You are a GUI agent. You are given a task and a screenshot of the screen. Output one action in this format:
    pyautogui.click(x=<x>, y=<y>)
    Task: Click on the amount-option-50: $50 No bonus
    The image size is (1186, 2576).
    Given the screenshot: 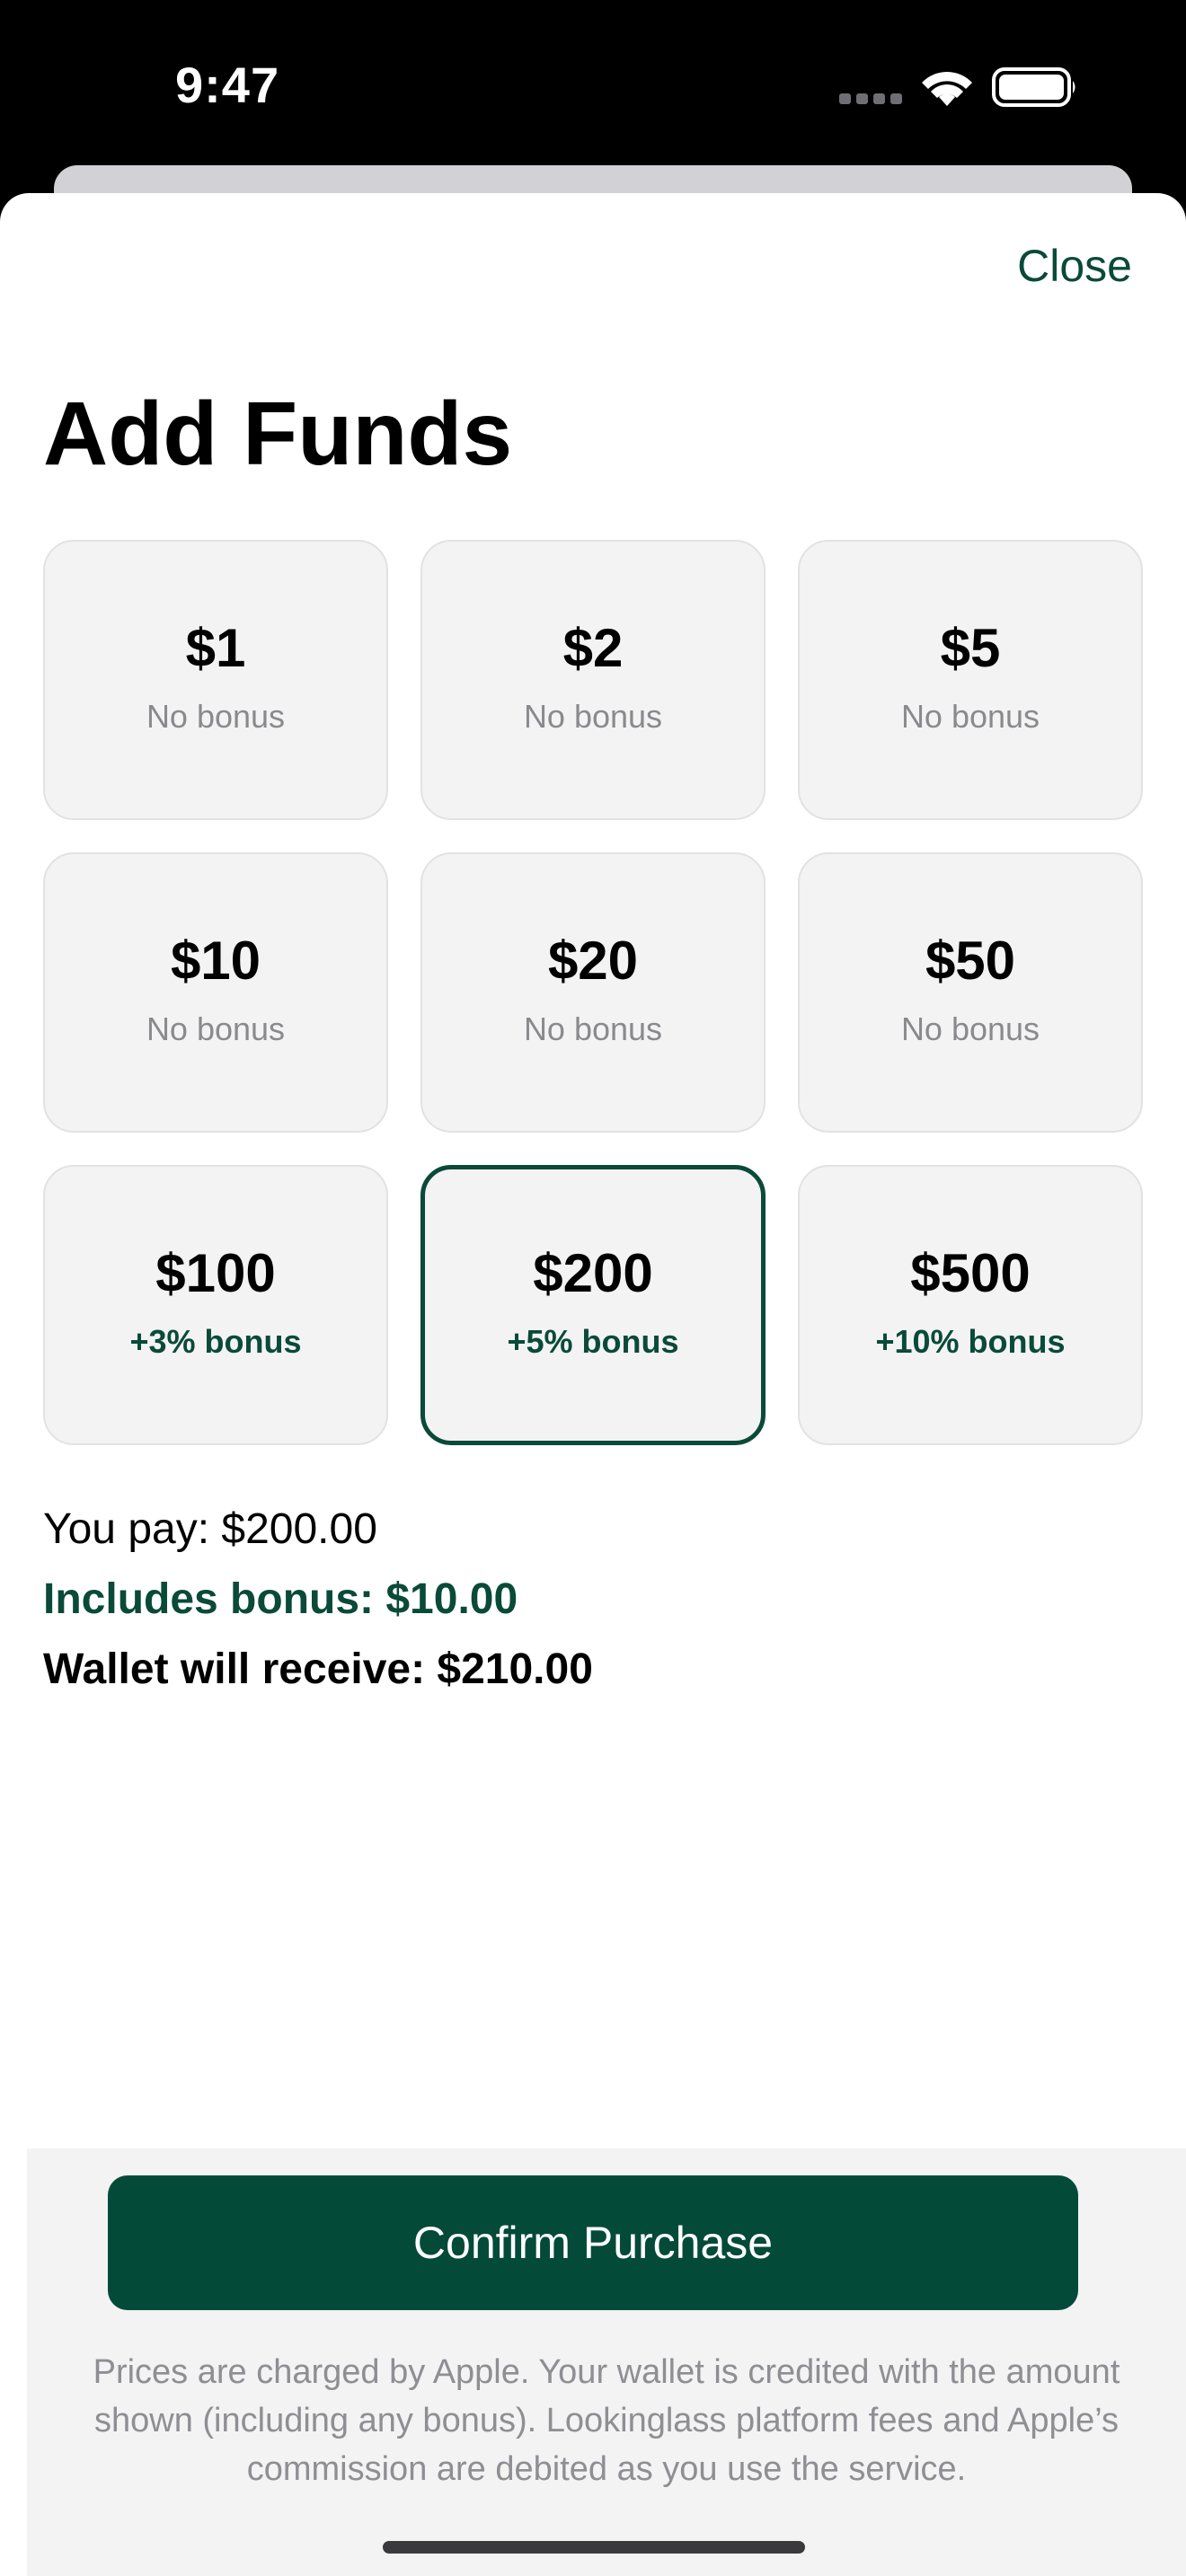 What is the action you would take?
    pyautogui.click(x=970, y=992)
    